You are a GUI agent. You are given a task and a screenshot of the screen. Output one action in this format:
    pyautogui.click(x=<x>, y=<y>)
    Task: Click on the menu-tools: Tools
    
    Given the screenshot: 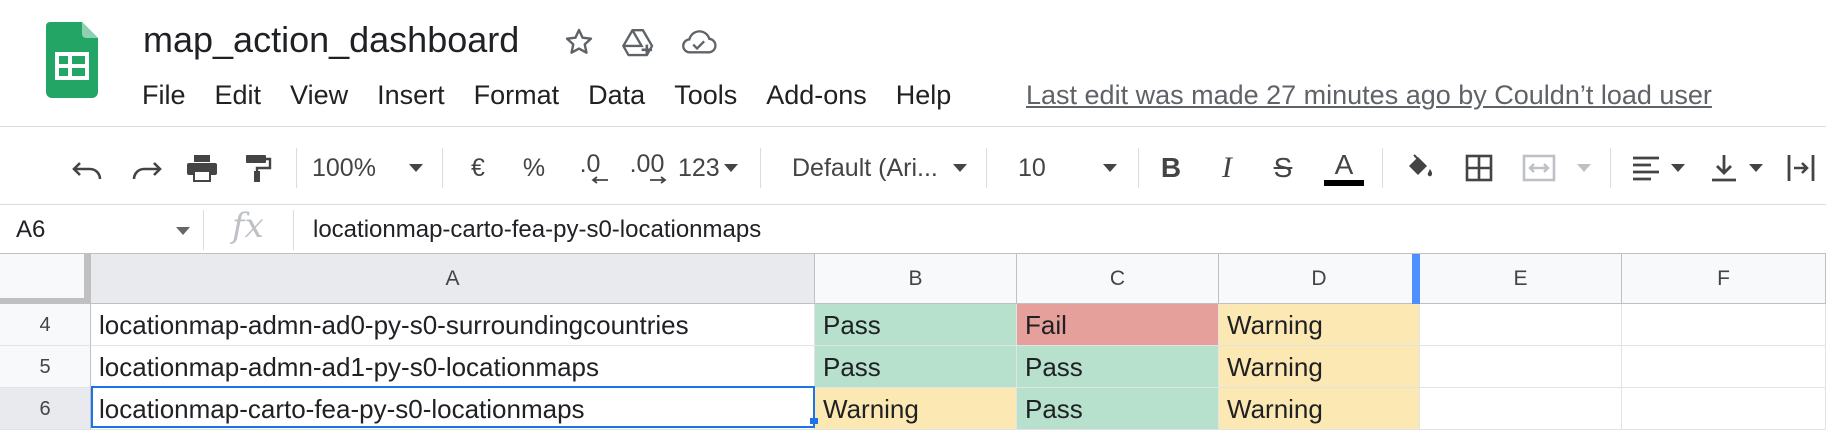 What is the action you would take?
    pyautogui.click(x=705, y=95)
    